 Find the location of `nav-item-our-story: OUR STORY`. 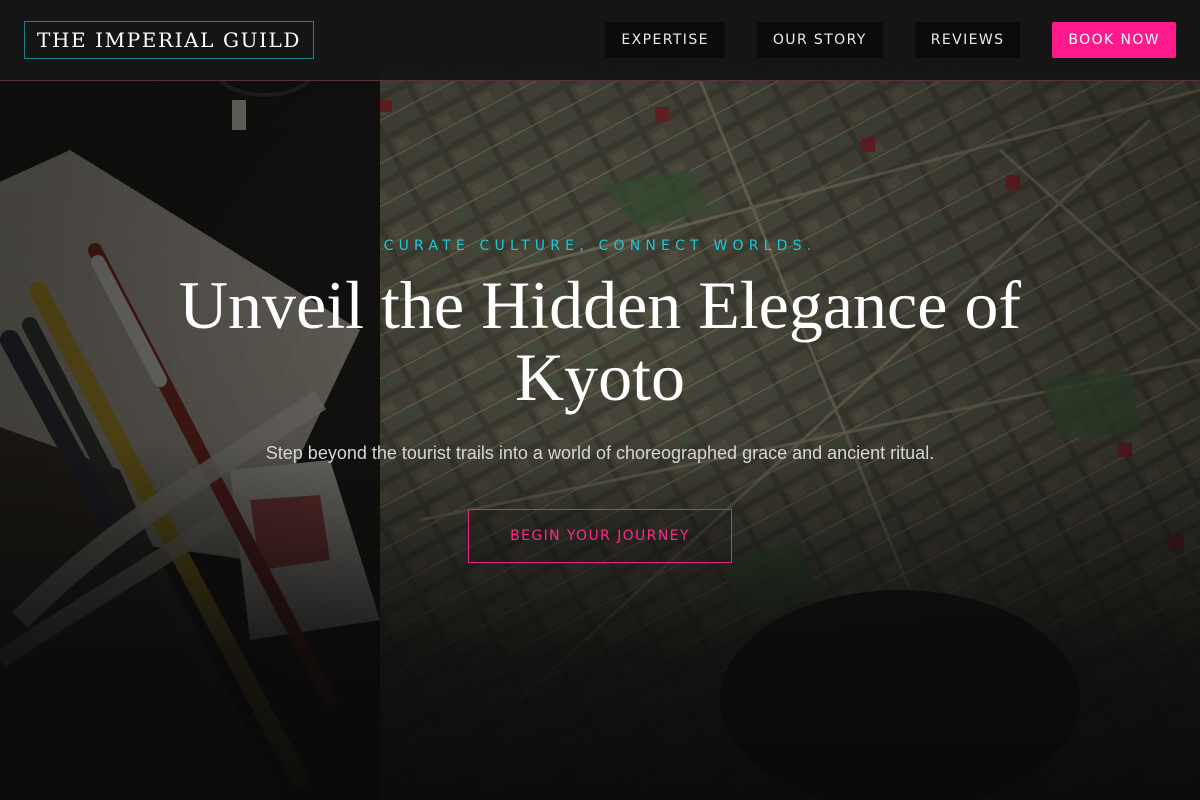

nav-item-our-story: OUR STORY is located at coordinates (819, 40).